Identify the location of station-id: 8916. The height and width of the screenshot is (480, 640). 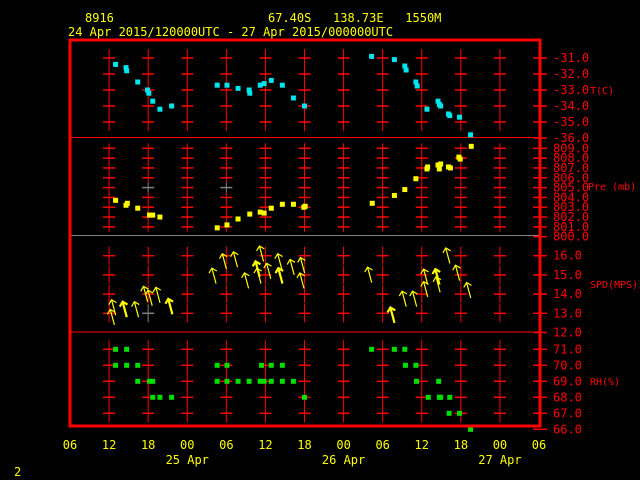
(99, 18).